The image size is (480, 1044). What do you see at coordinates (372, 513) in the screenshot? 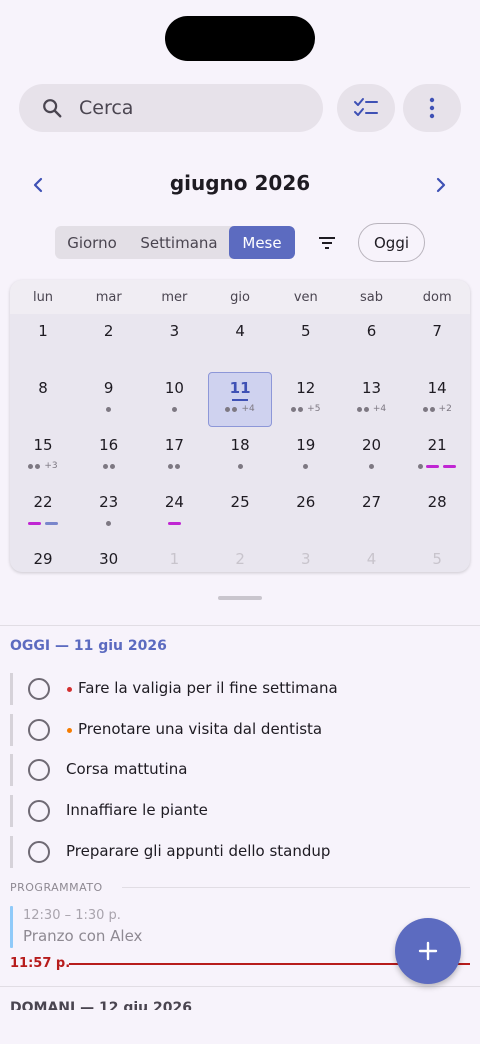
I see `calendar-day: 27` at bounding box center [372, 513].